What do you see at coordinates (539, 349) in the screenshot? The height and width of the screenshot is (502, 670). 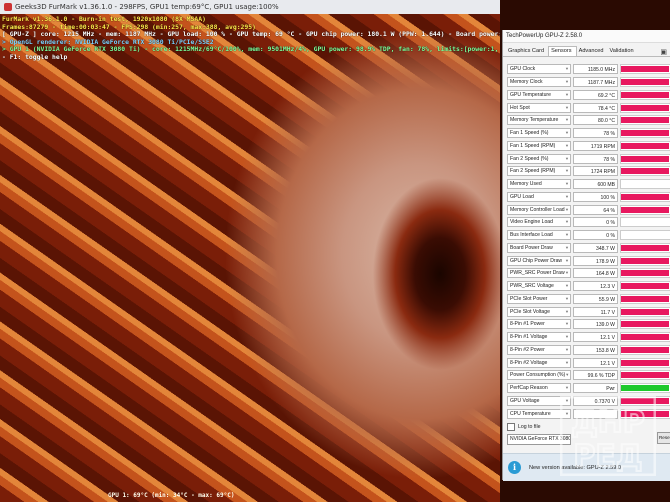 I see `sensor-label: 8-Pin #2 Power ▼` at bounding box center [539, 349].